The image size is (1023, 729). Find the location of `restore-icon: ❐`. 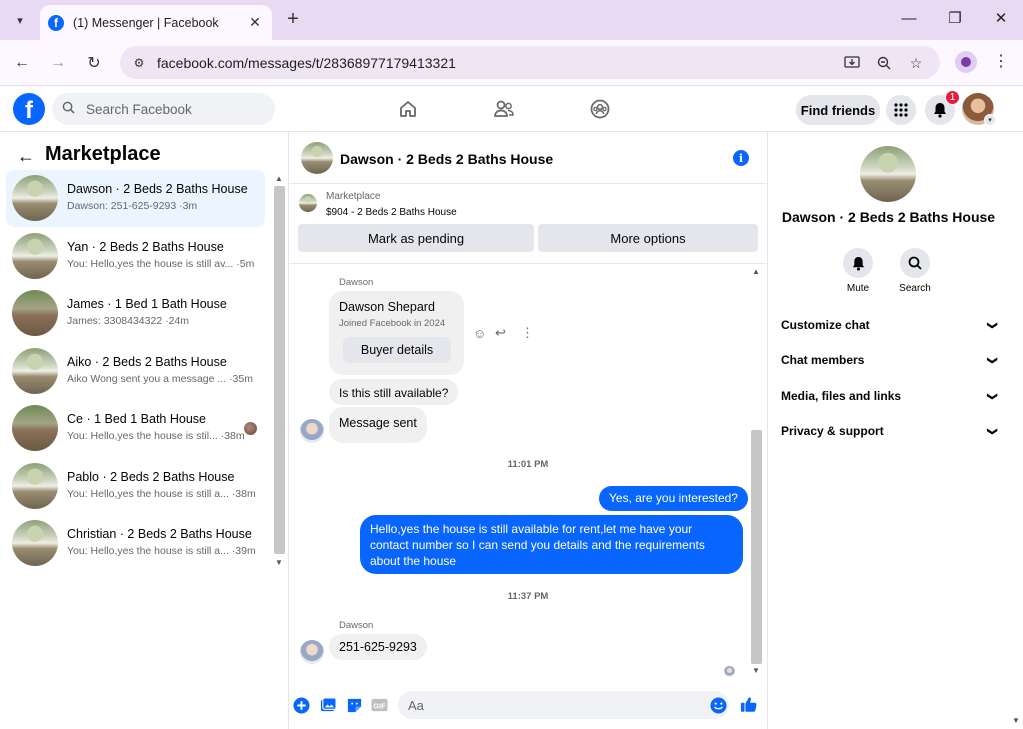

restore-icon: ❐ is located at coordinates (955, 19).